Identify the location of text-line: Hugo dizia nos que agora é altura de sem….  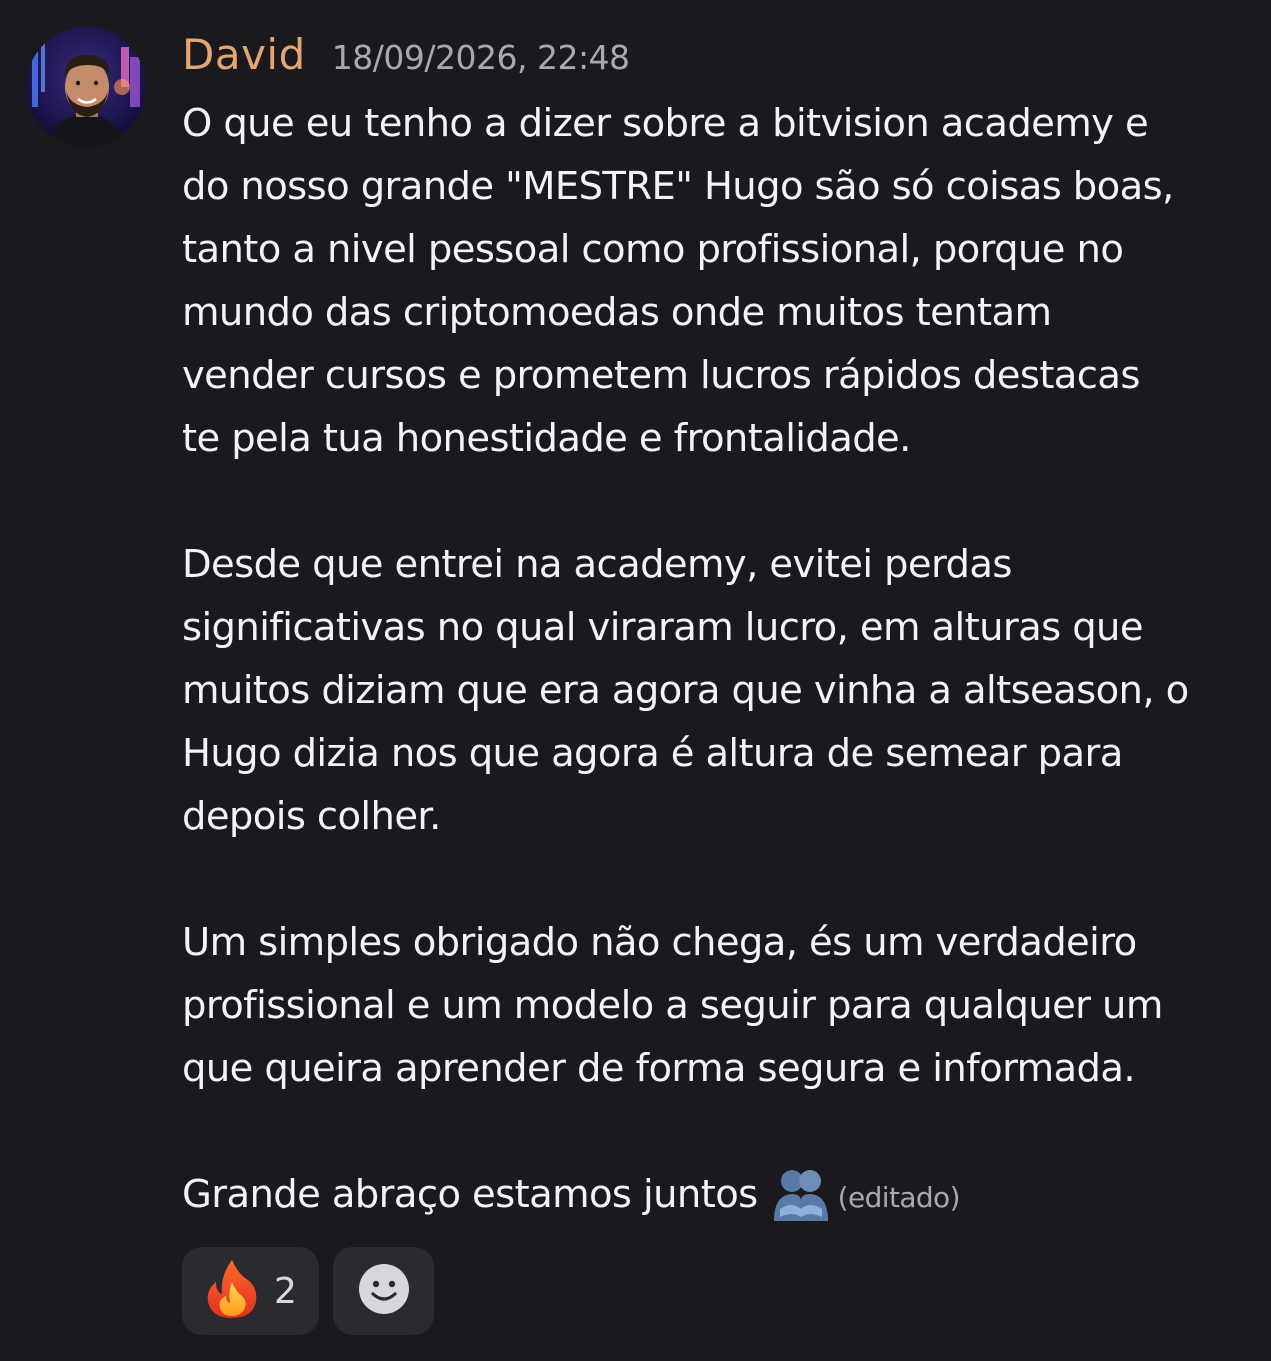
(652, 753).